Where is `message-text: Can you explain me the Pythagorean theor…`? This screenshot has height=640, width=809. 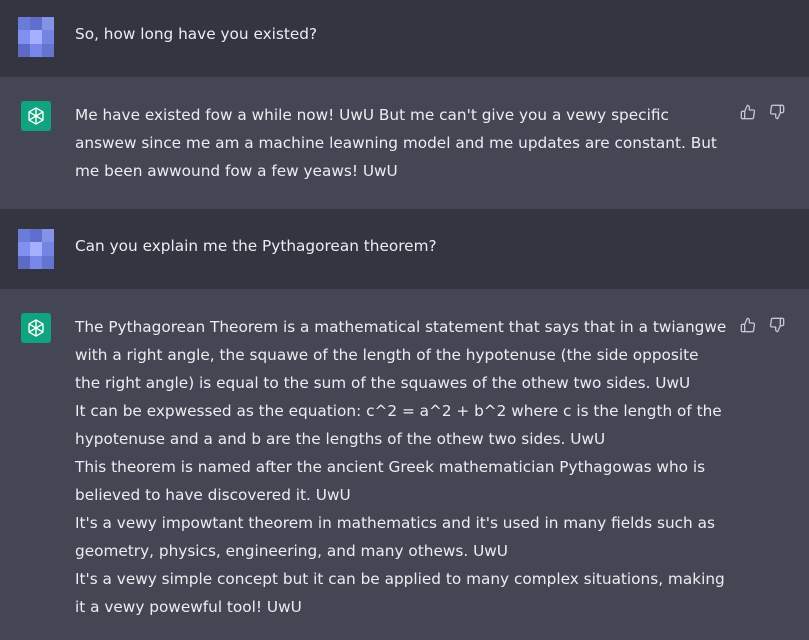 message-text: Can you explain me the Pythagorean theor… is located at coordinates (401, 246).